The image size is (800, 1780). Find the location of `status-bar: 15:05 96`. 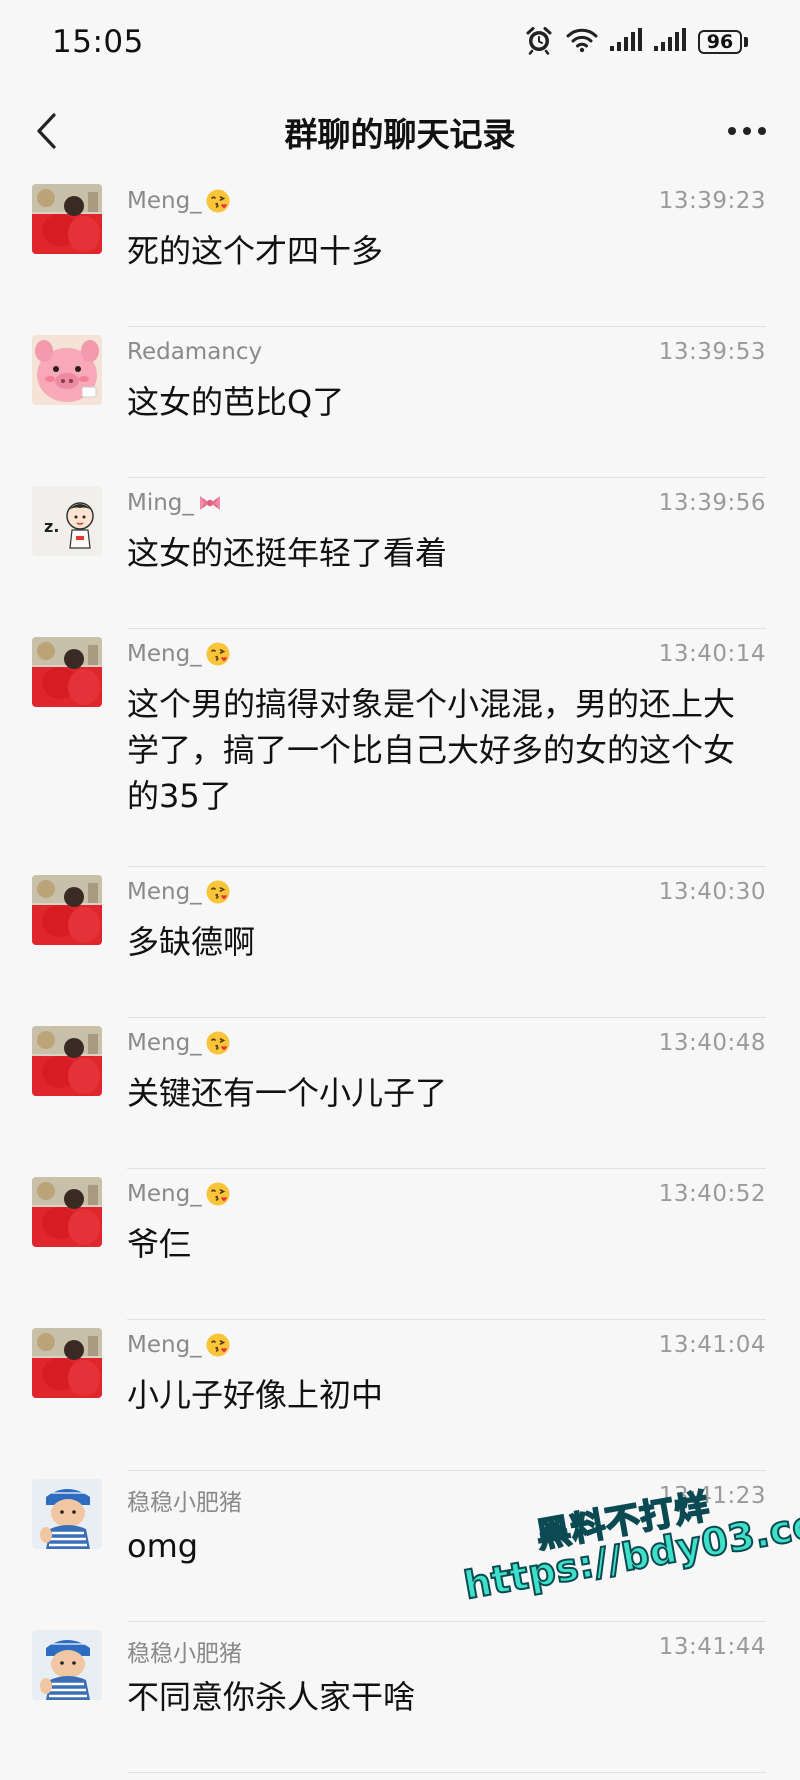

status-bar: 15:05 96 is located at coordinates (400, 43).